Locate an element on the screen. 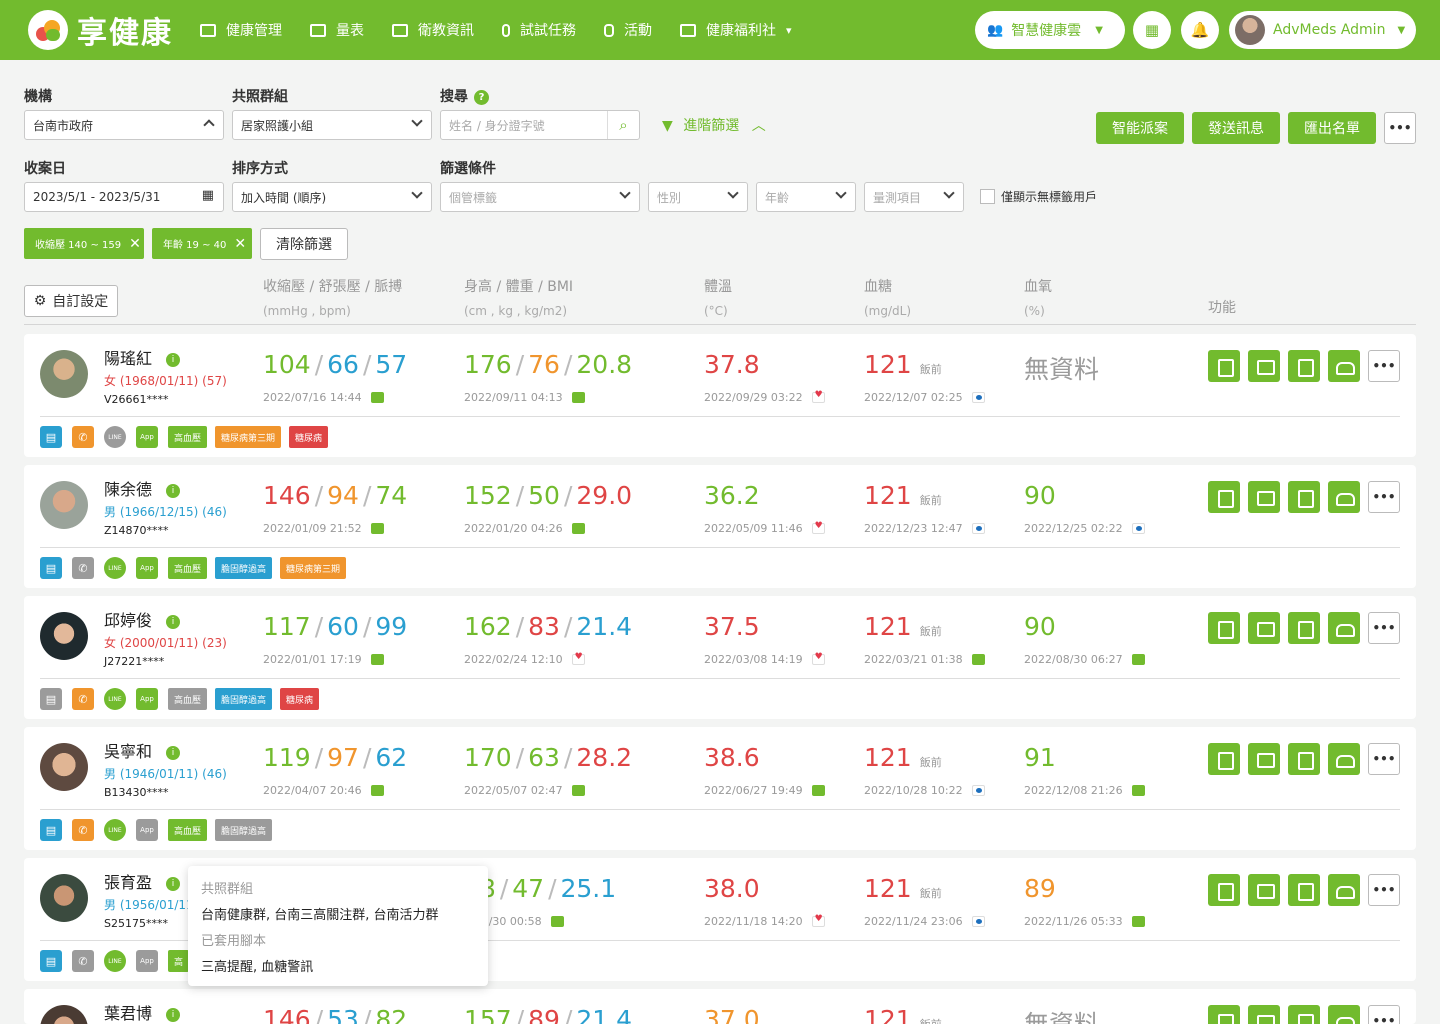  patient-name: 葉君博 i is located at coordinates (142, 1012).